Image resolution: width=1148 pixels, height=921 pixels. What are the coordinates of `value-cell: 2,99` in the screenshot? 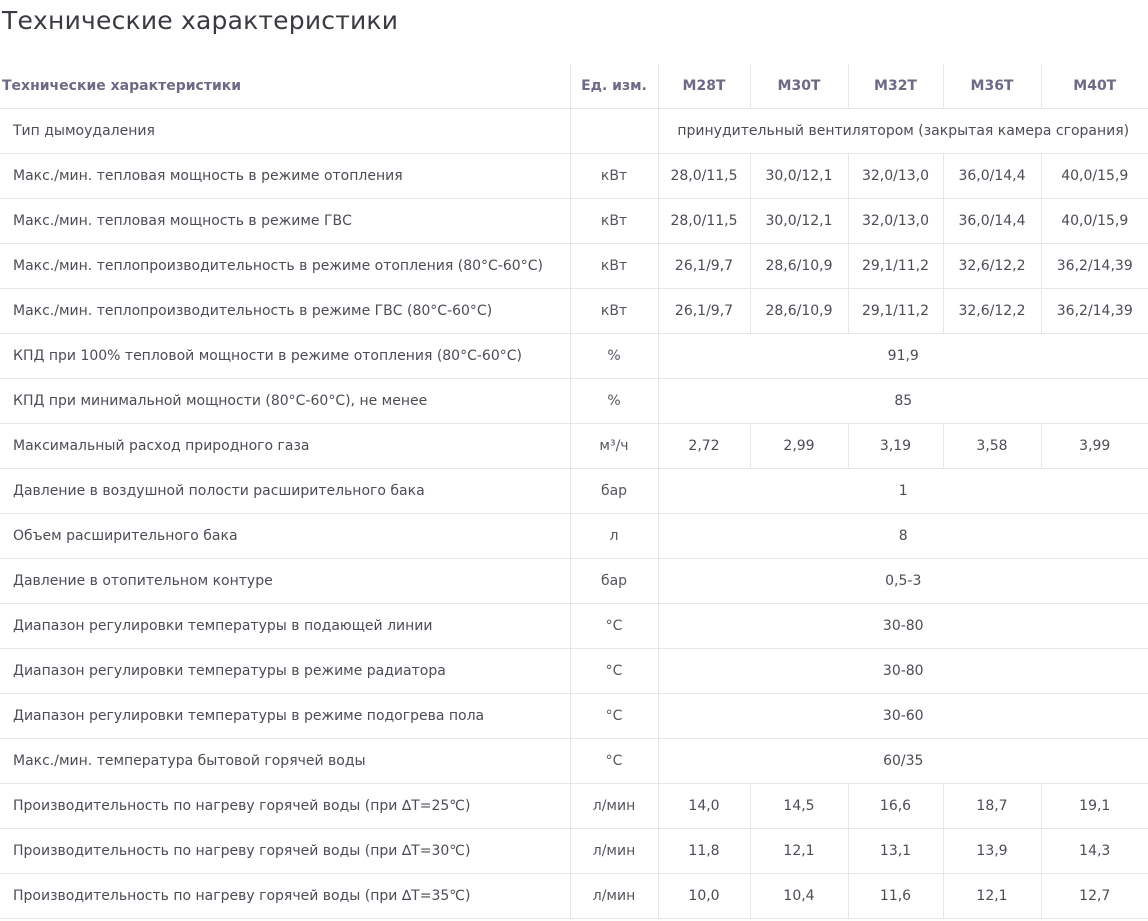 It's located at (798, 446).